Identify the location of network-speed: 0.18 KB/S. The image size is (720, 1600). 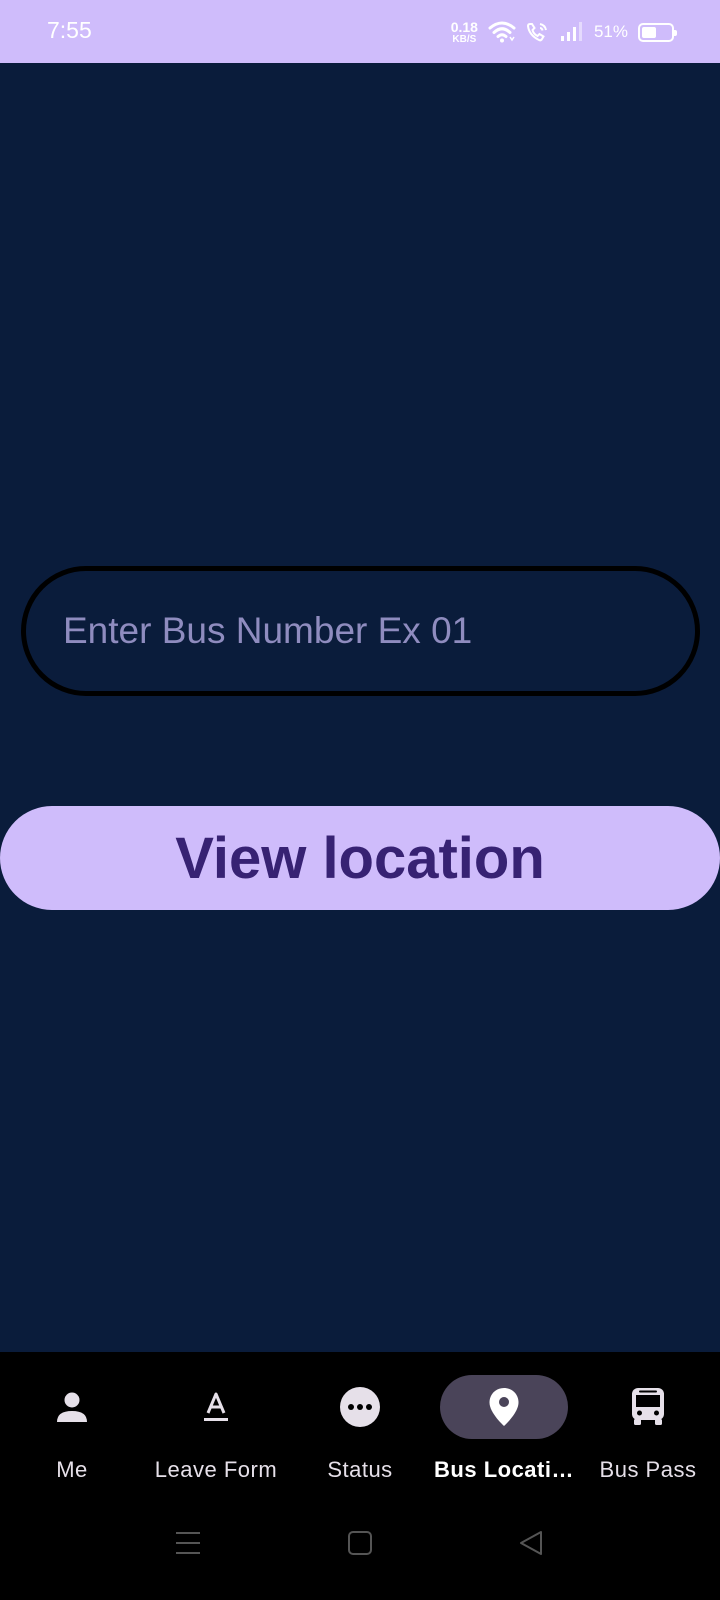
(464, 32).